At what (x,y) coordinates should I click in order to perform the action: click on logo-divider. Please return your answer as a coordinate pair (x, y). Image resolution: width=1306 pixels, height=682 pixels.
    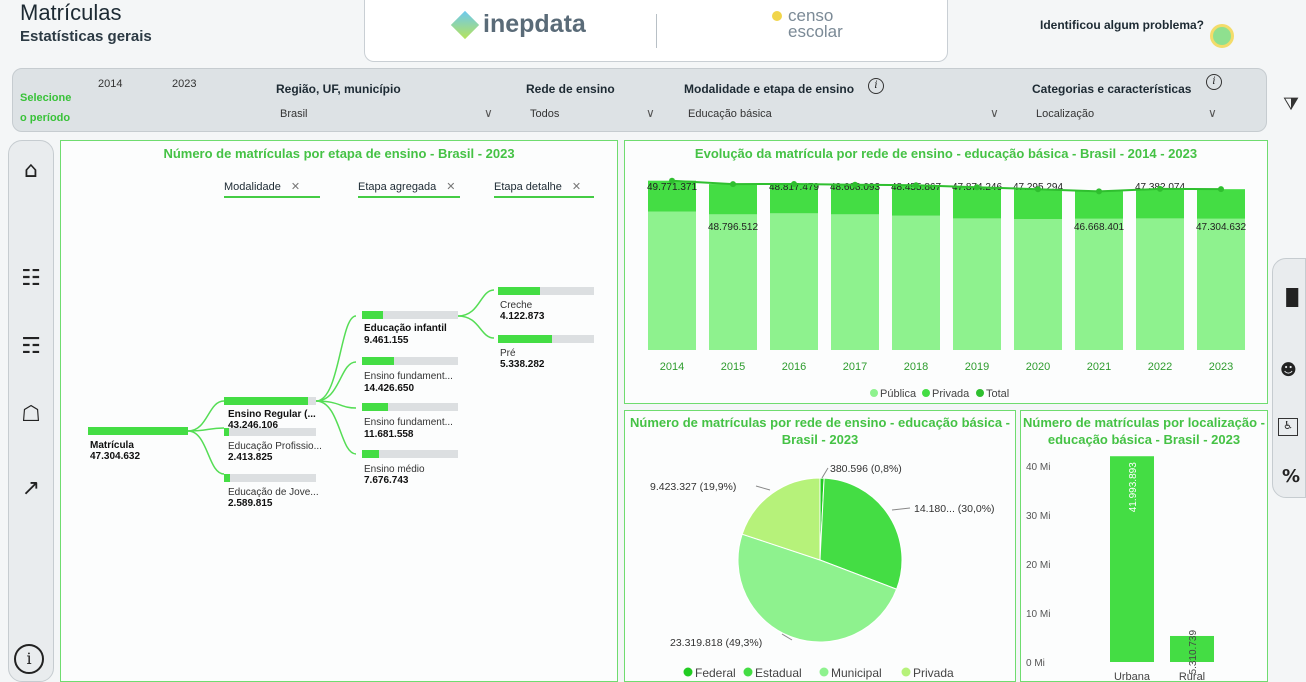
    Looking at the image, I should click on (656, 31).